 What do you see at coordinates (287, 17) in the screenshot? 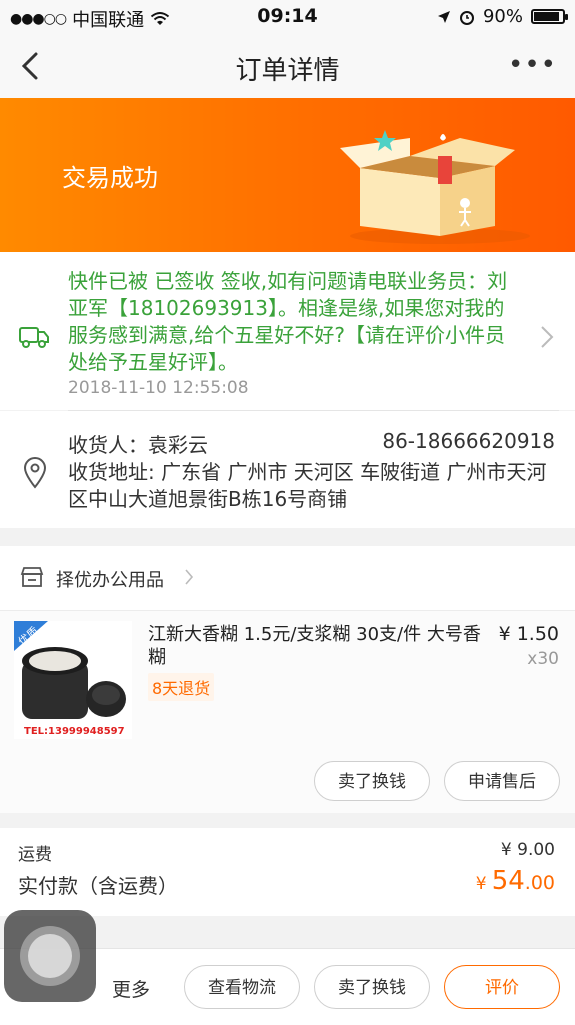
I see `status-bar: ●●●○○ 中国联通 09:14 90%` at bounding box center [287, 17].